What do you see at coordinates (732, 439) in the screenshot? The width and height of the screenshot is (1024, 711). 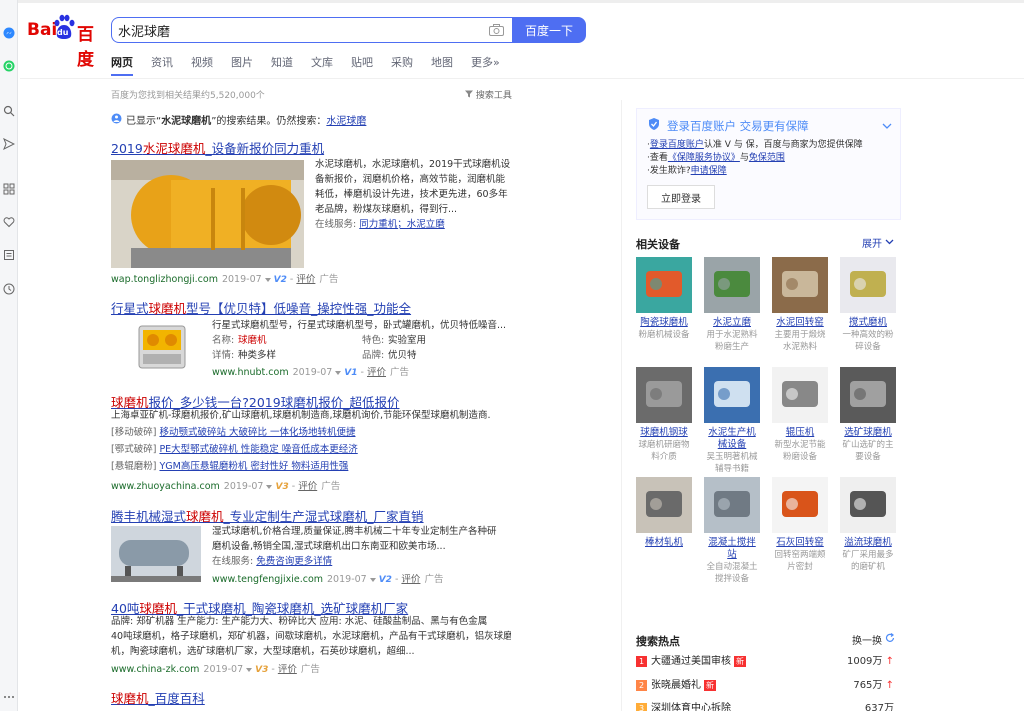 I see `related-item-name: 水泥生产机械设备` at bounding box center [732, 439].